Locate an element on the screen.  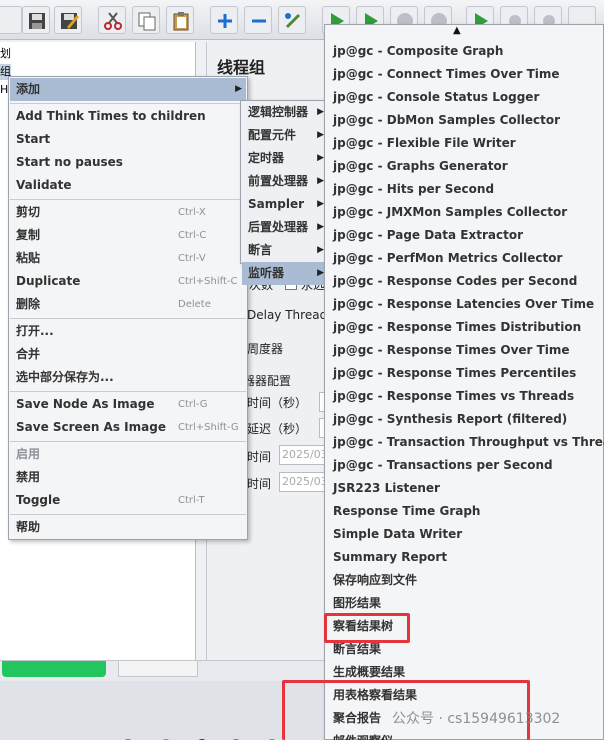
submenu-item-pre-processor: 前置处理器 ▶ is located at coordinates (285, 181).